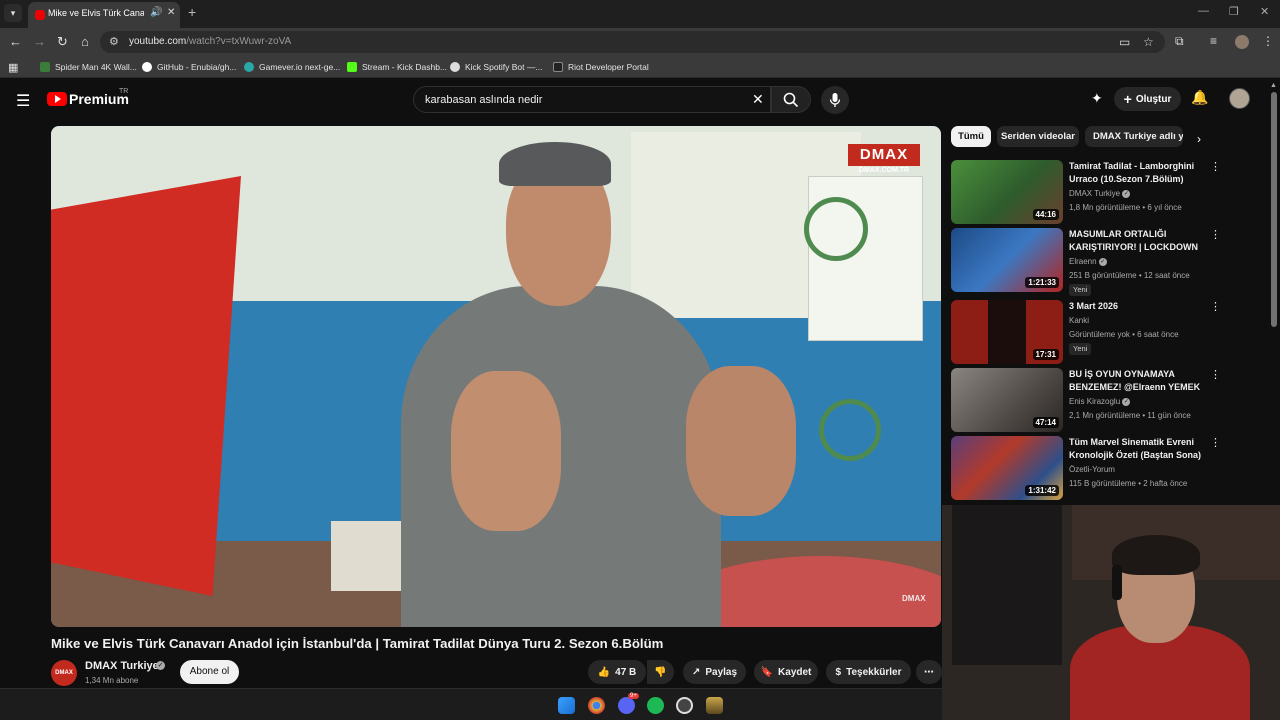 The height and width of the screenshot is (720, 1280). What do you see at coordinates (640, 14) in the screenshot?
I see `browser-tabstrip: ▾ Mike ve Elvis Türk Canavar 🔊 ✕ + — ❐ ✕` at bounding box center [640, 14].